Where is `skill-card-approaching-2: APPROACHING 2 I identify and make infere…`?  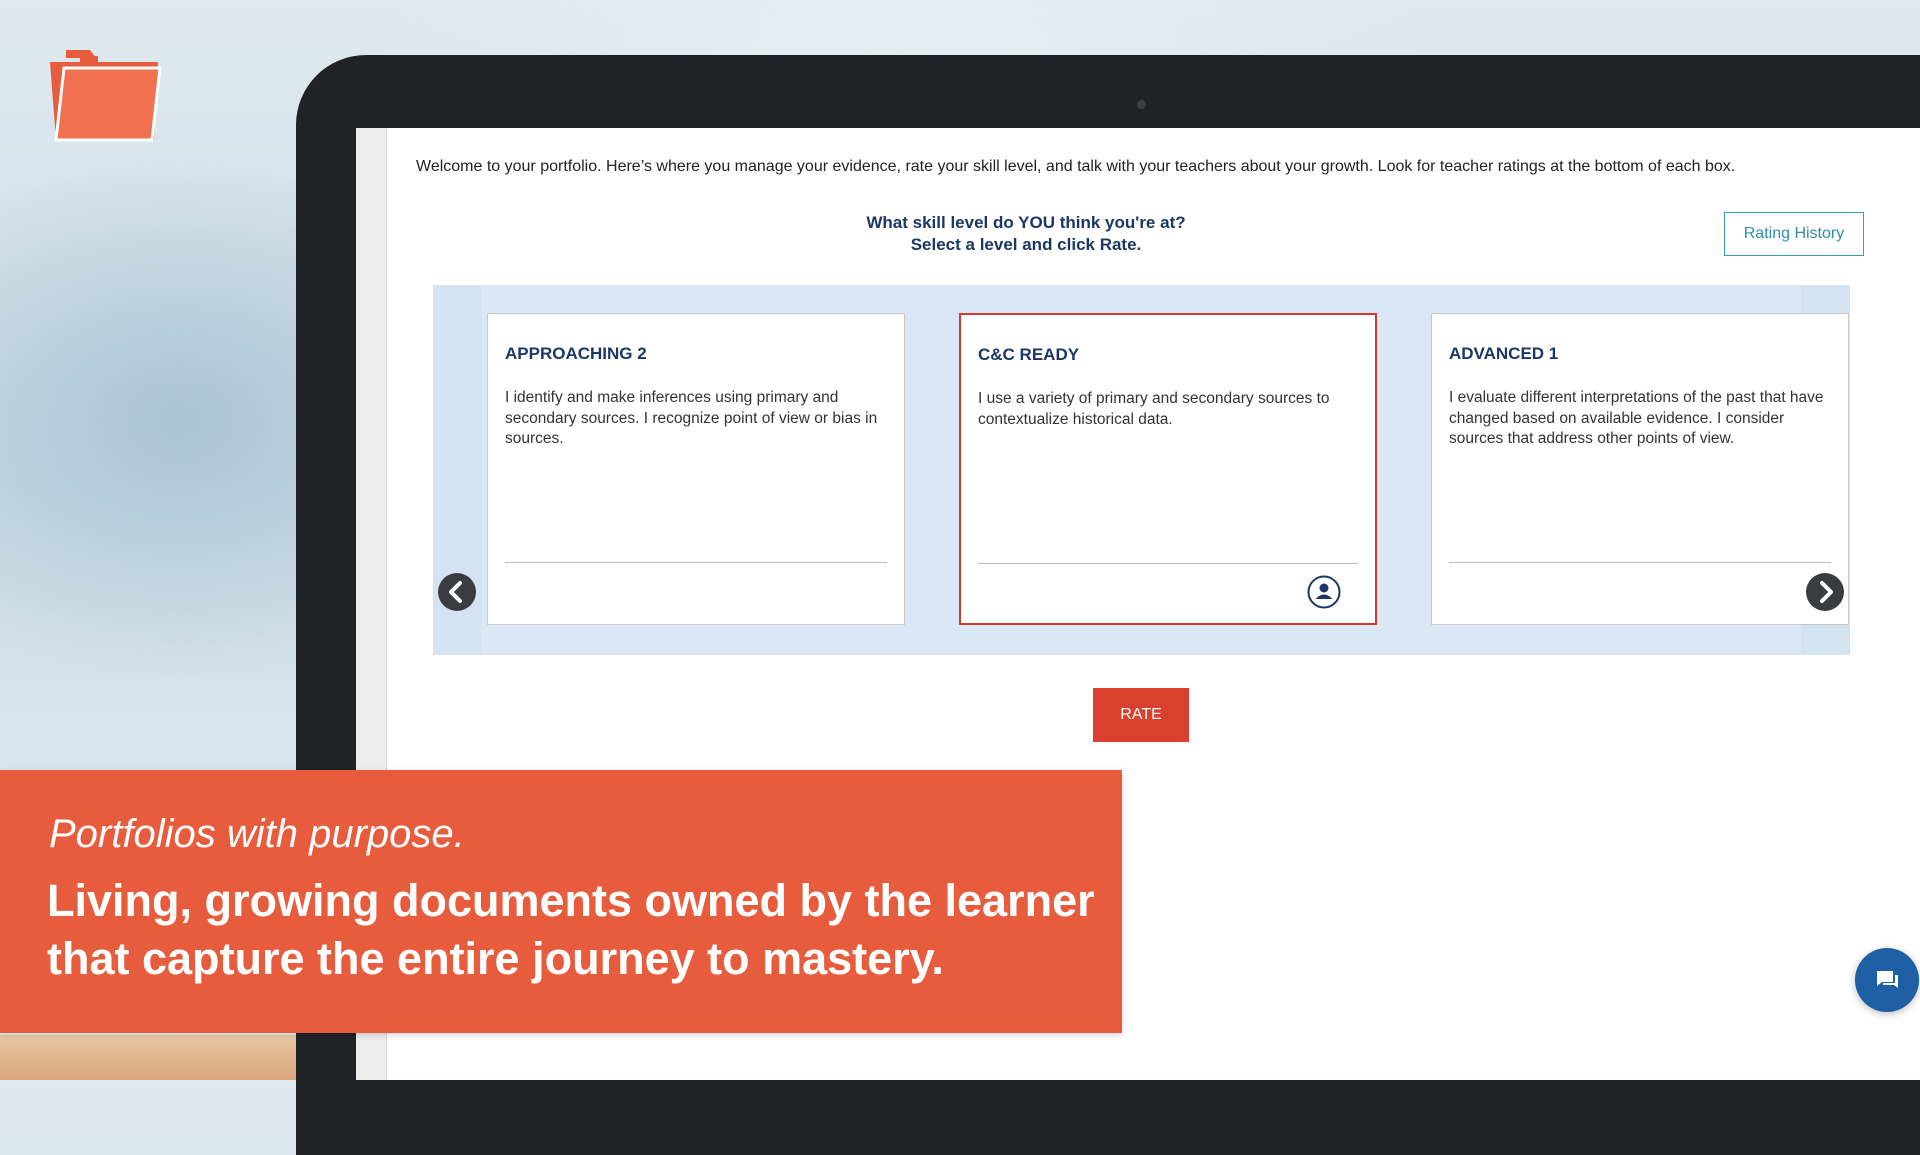
skill-card-approaching-2: APPROACHING 2 I identify and make infere… is located at coordinates (696, 469).